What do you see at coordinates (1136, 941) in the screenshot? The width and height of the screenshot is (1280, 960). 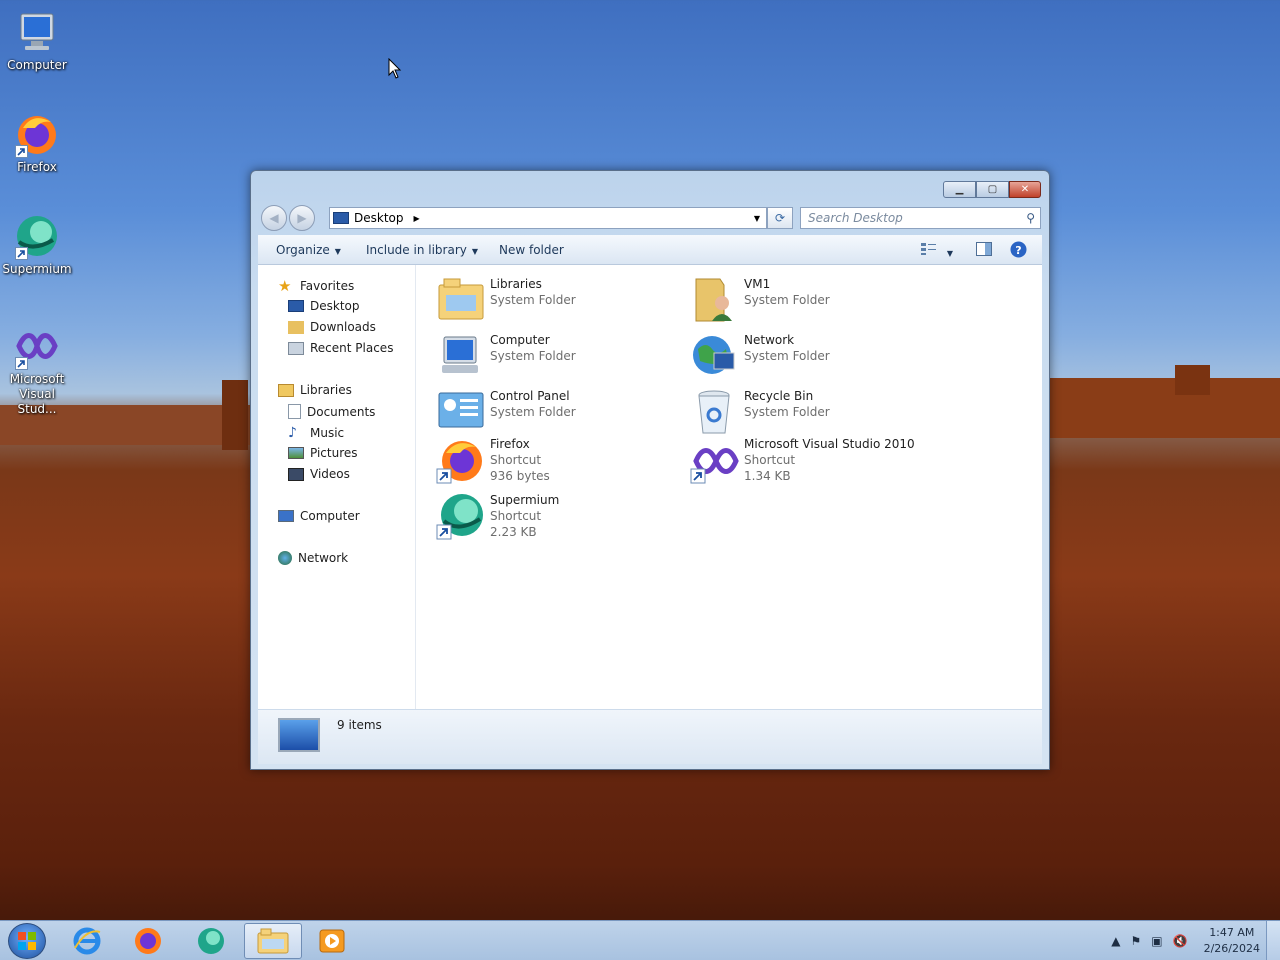 I see `action-center-flag-icon: ⚑` at bounding box center [1136, 941].